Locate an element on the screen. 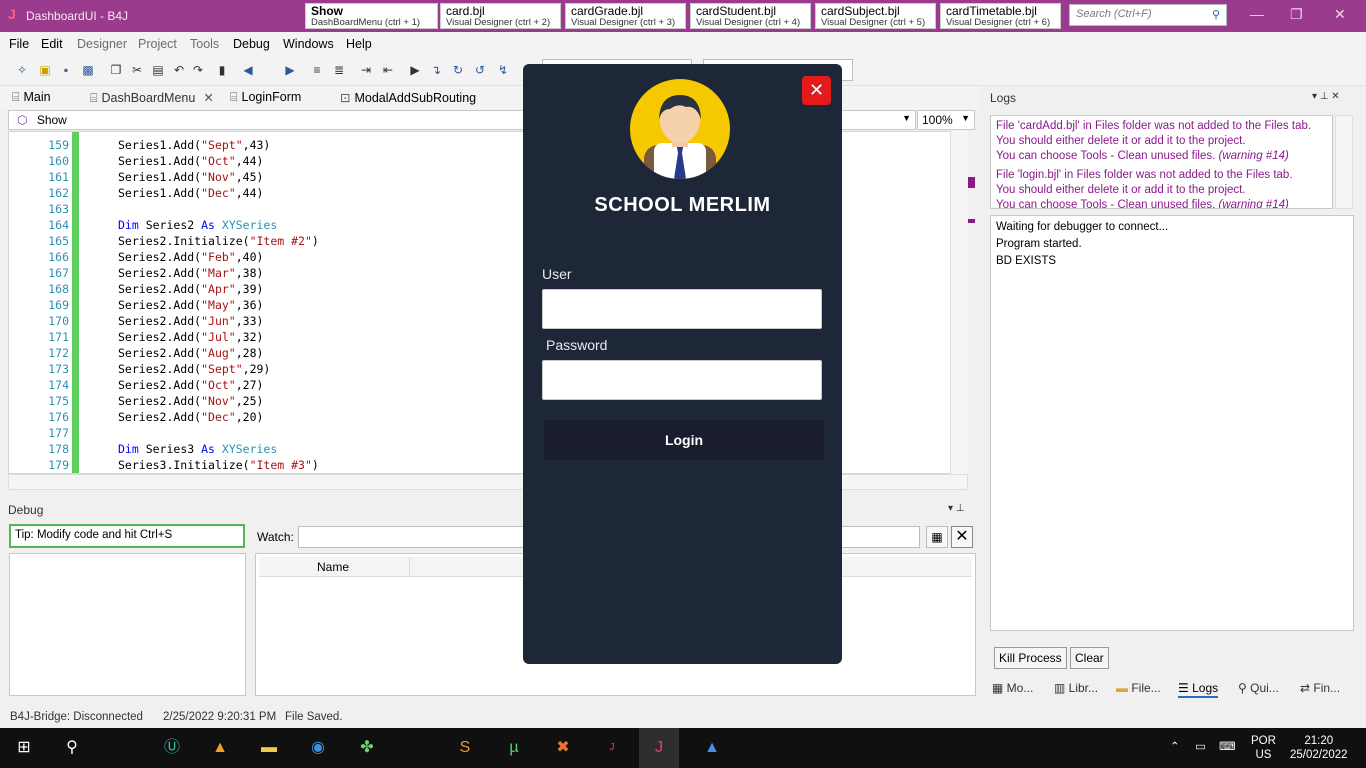  taskbar-explorer-icon: ▬ is located at coordinates (269, 748).